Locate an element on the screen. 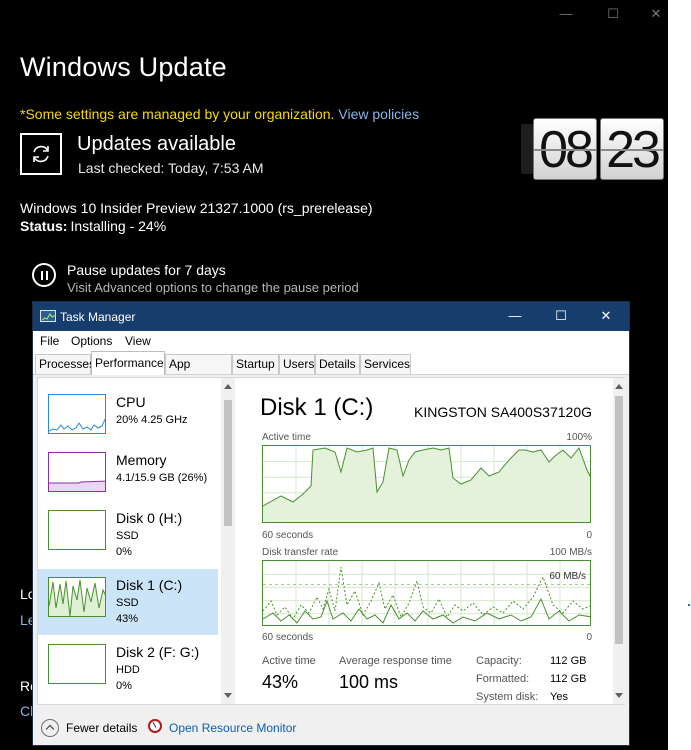 The width and height of the screenshot is (691, 750). menu-bar: File Options View is located at coordinates (331, 341).